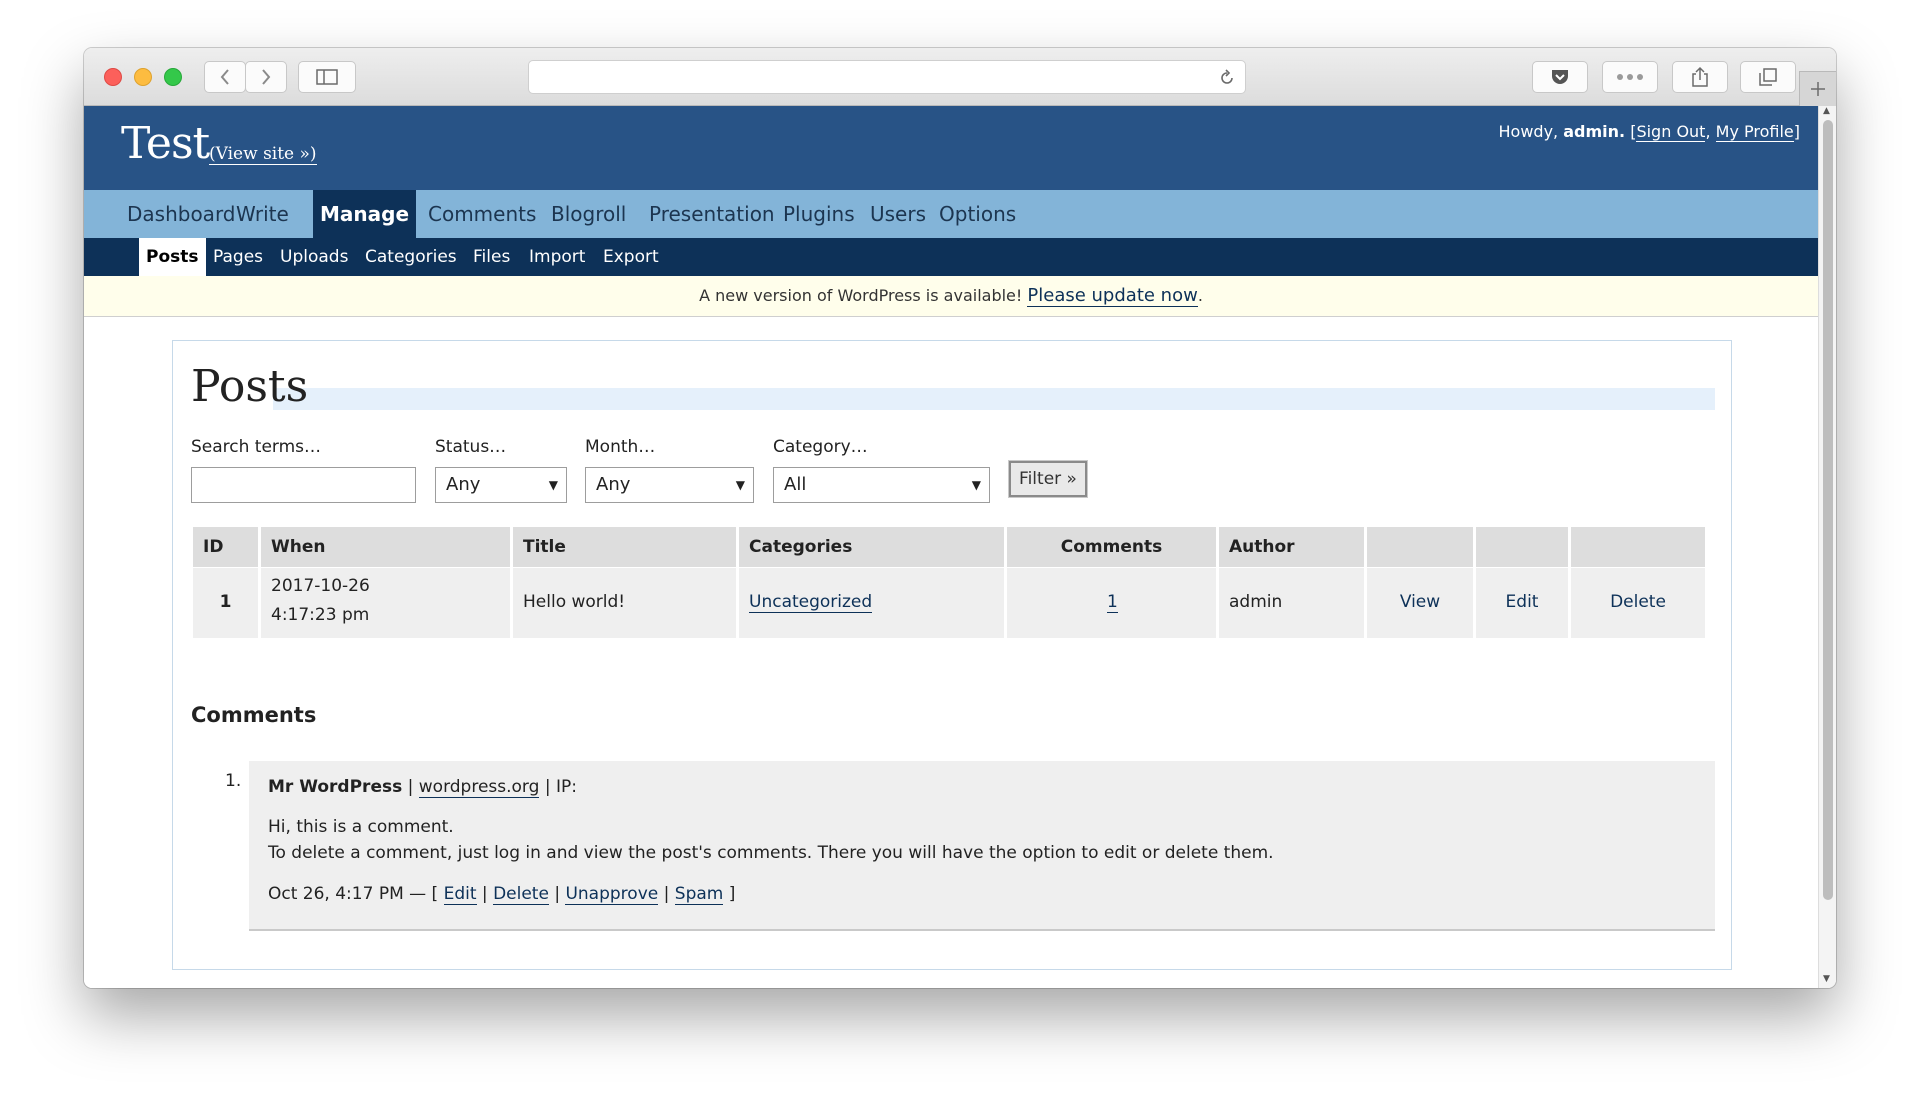 The height and width of the screenshot is (1109, 1920). I want to click on nav-write: Write, so click(262, 214).